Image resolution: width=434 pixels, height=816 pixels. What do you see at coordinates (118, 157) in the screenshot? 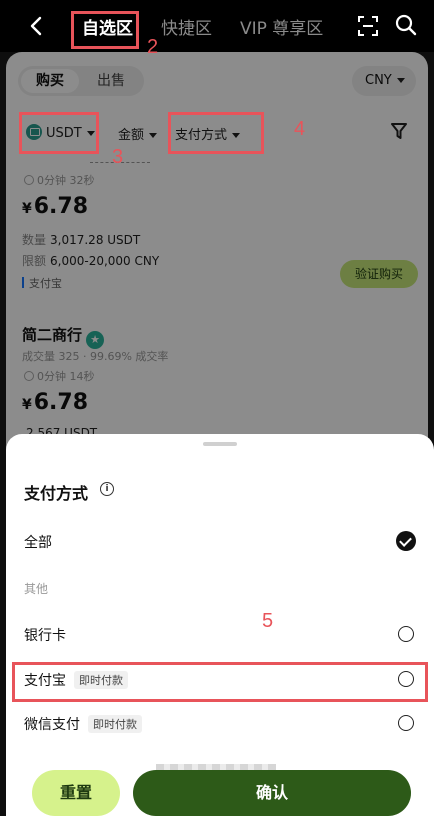
I see `annotation-number-3: 3` at bounding box center [118, 157].